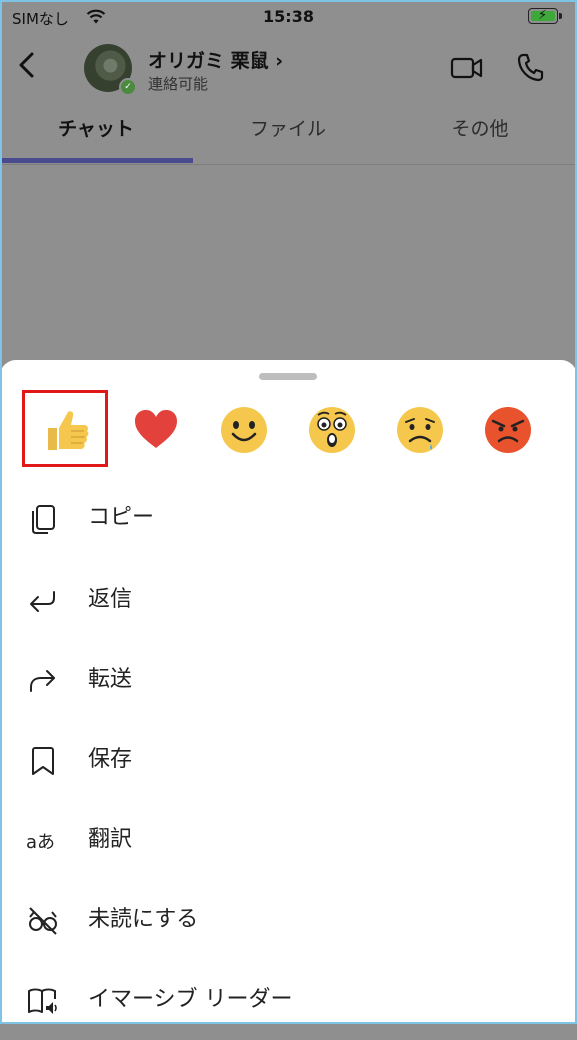 This screenshot has height=1040, width=577. I want to click on translate-icon: aあ, so click(40, 842).